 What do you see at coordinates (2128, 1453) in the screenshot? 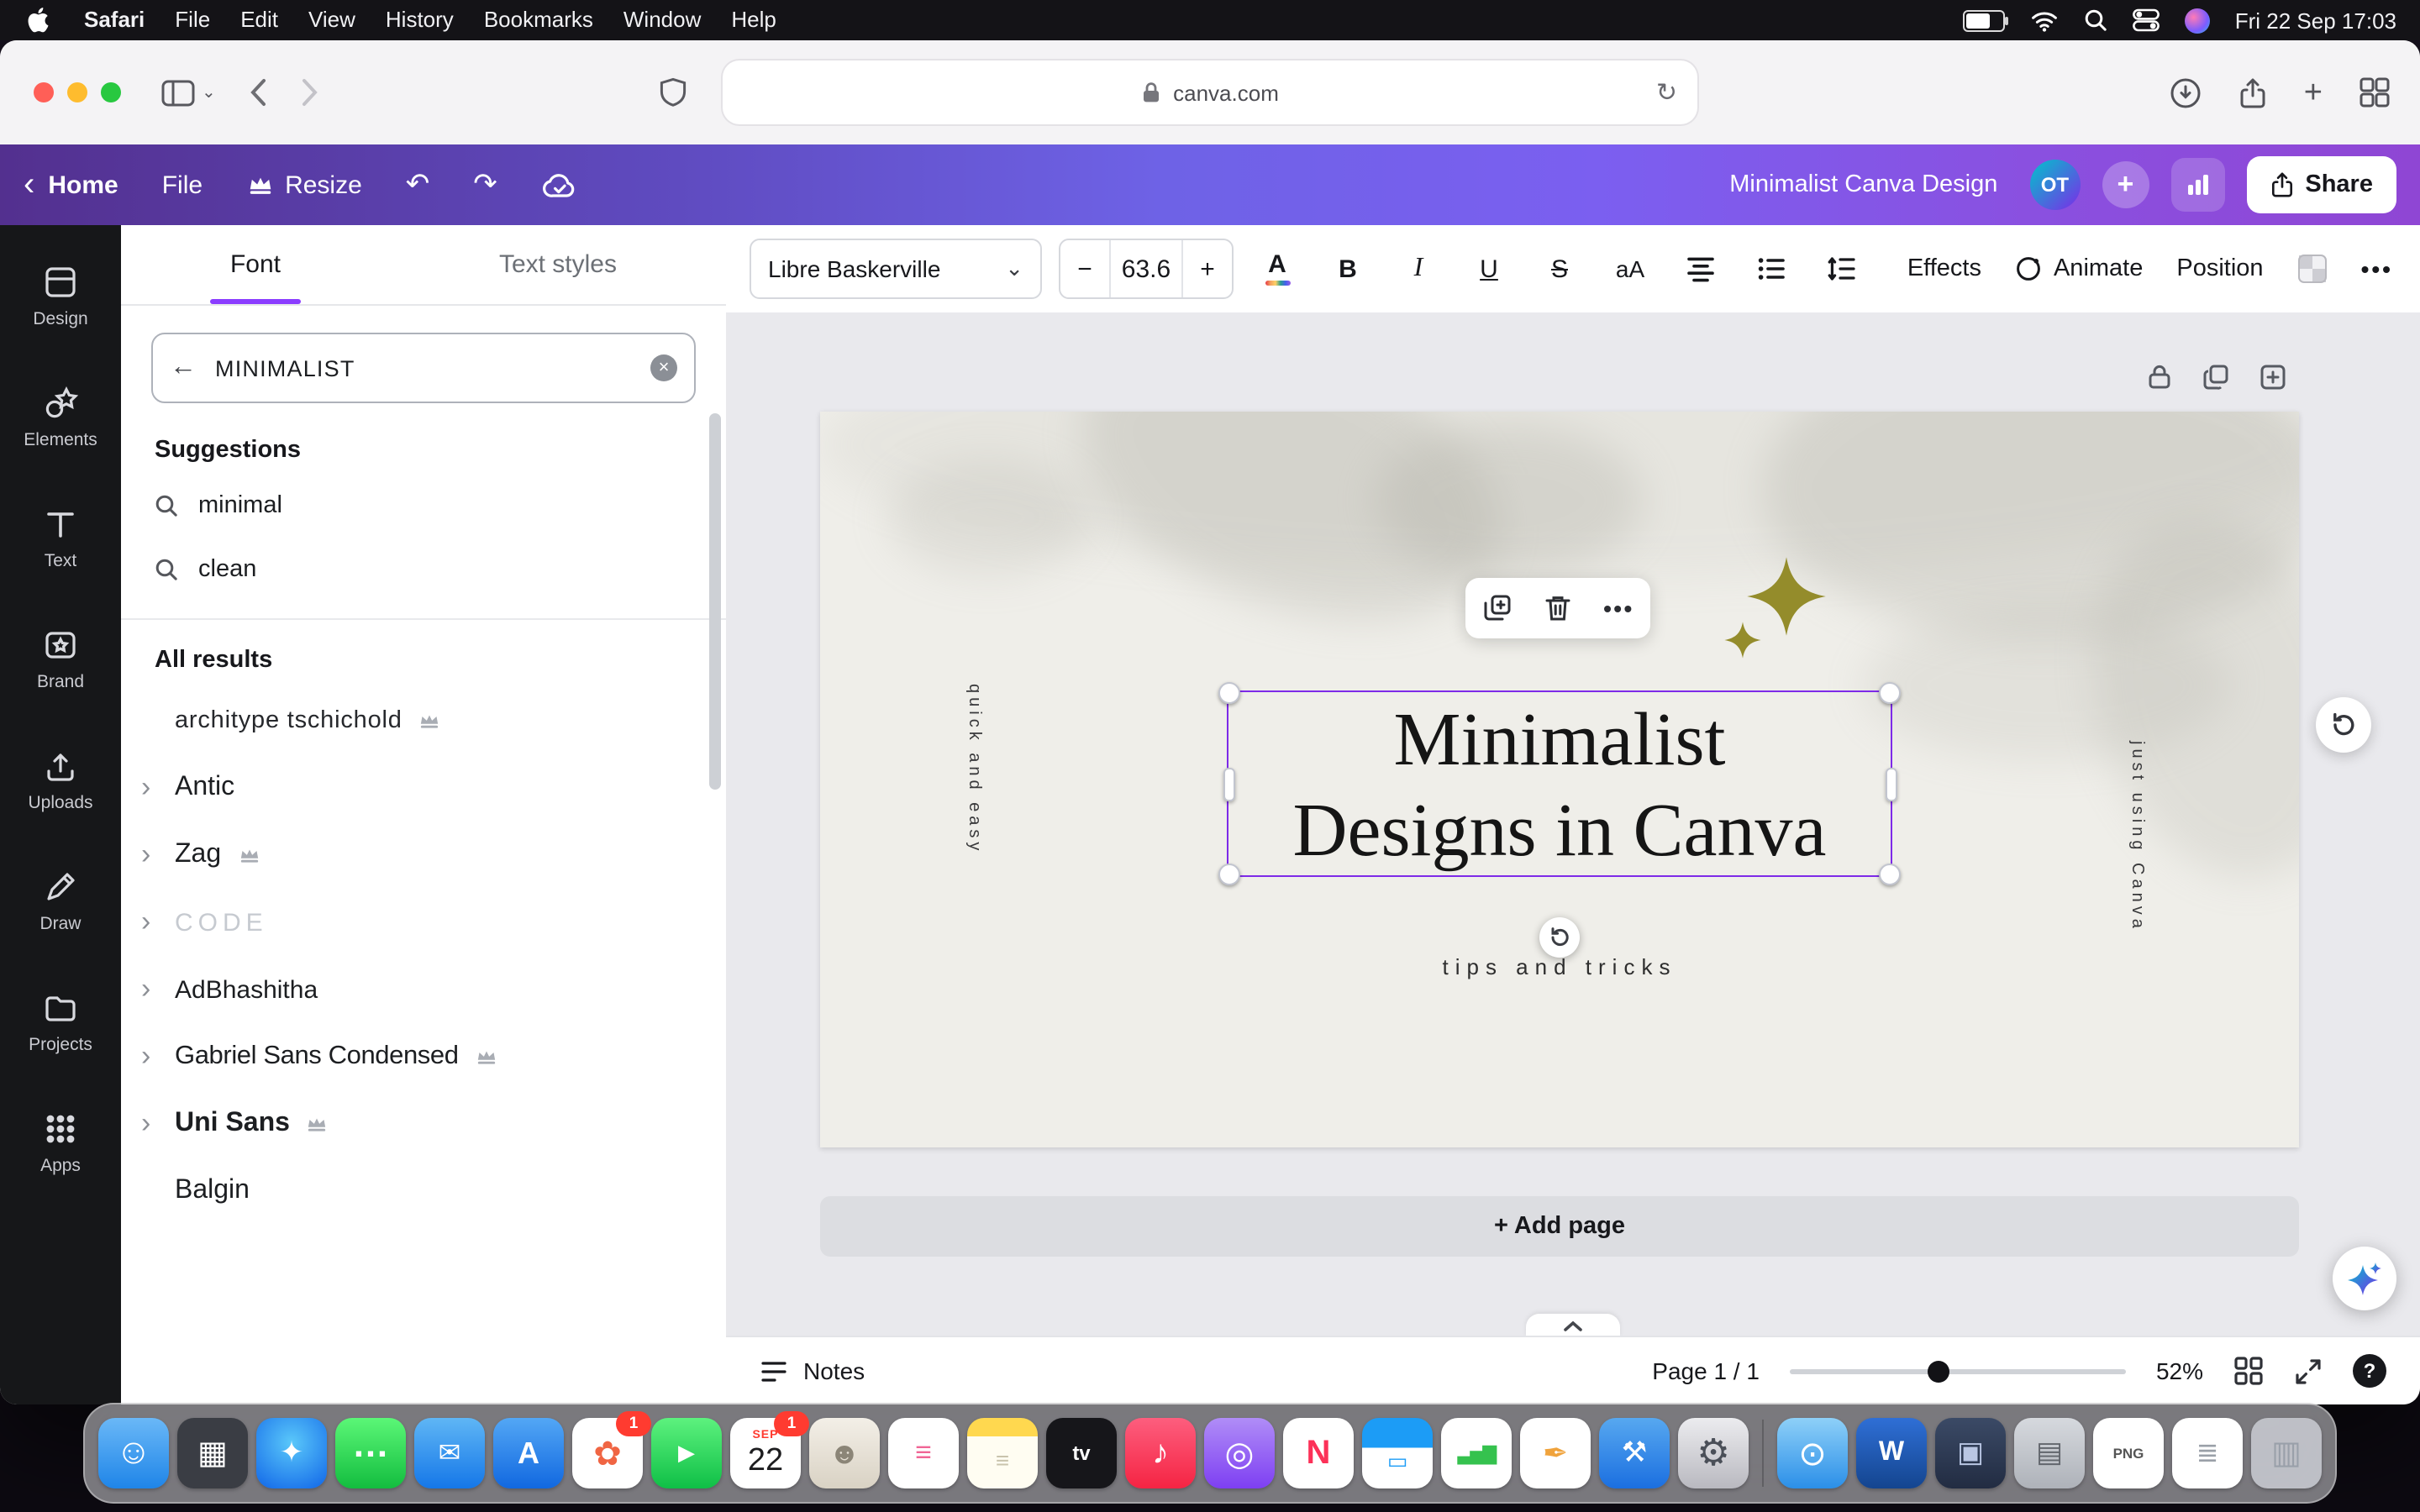
I see `dock-png-file-icon: PNG` at bounding box center [2128, 1453].